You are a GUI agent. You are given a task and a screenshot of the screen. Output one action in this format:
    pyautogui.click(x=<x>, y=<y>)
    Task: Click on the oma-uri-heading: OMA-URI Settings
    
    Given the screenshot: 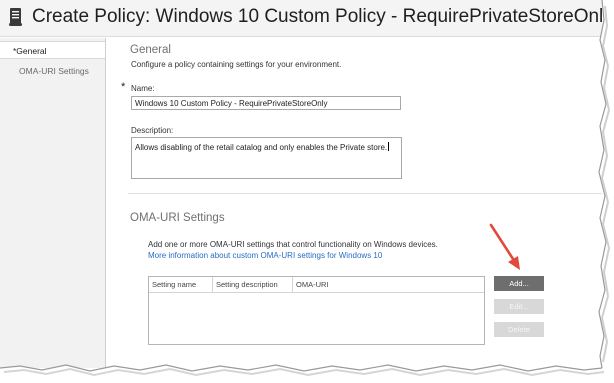 What is the action you would take?
    pyautogui.click(x=177, y=218)
    